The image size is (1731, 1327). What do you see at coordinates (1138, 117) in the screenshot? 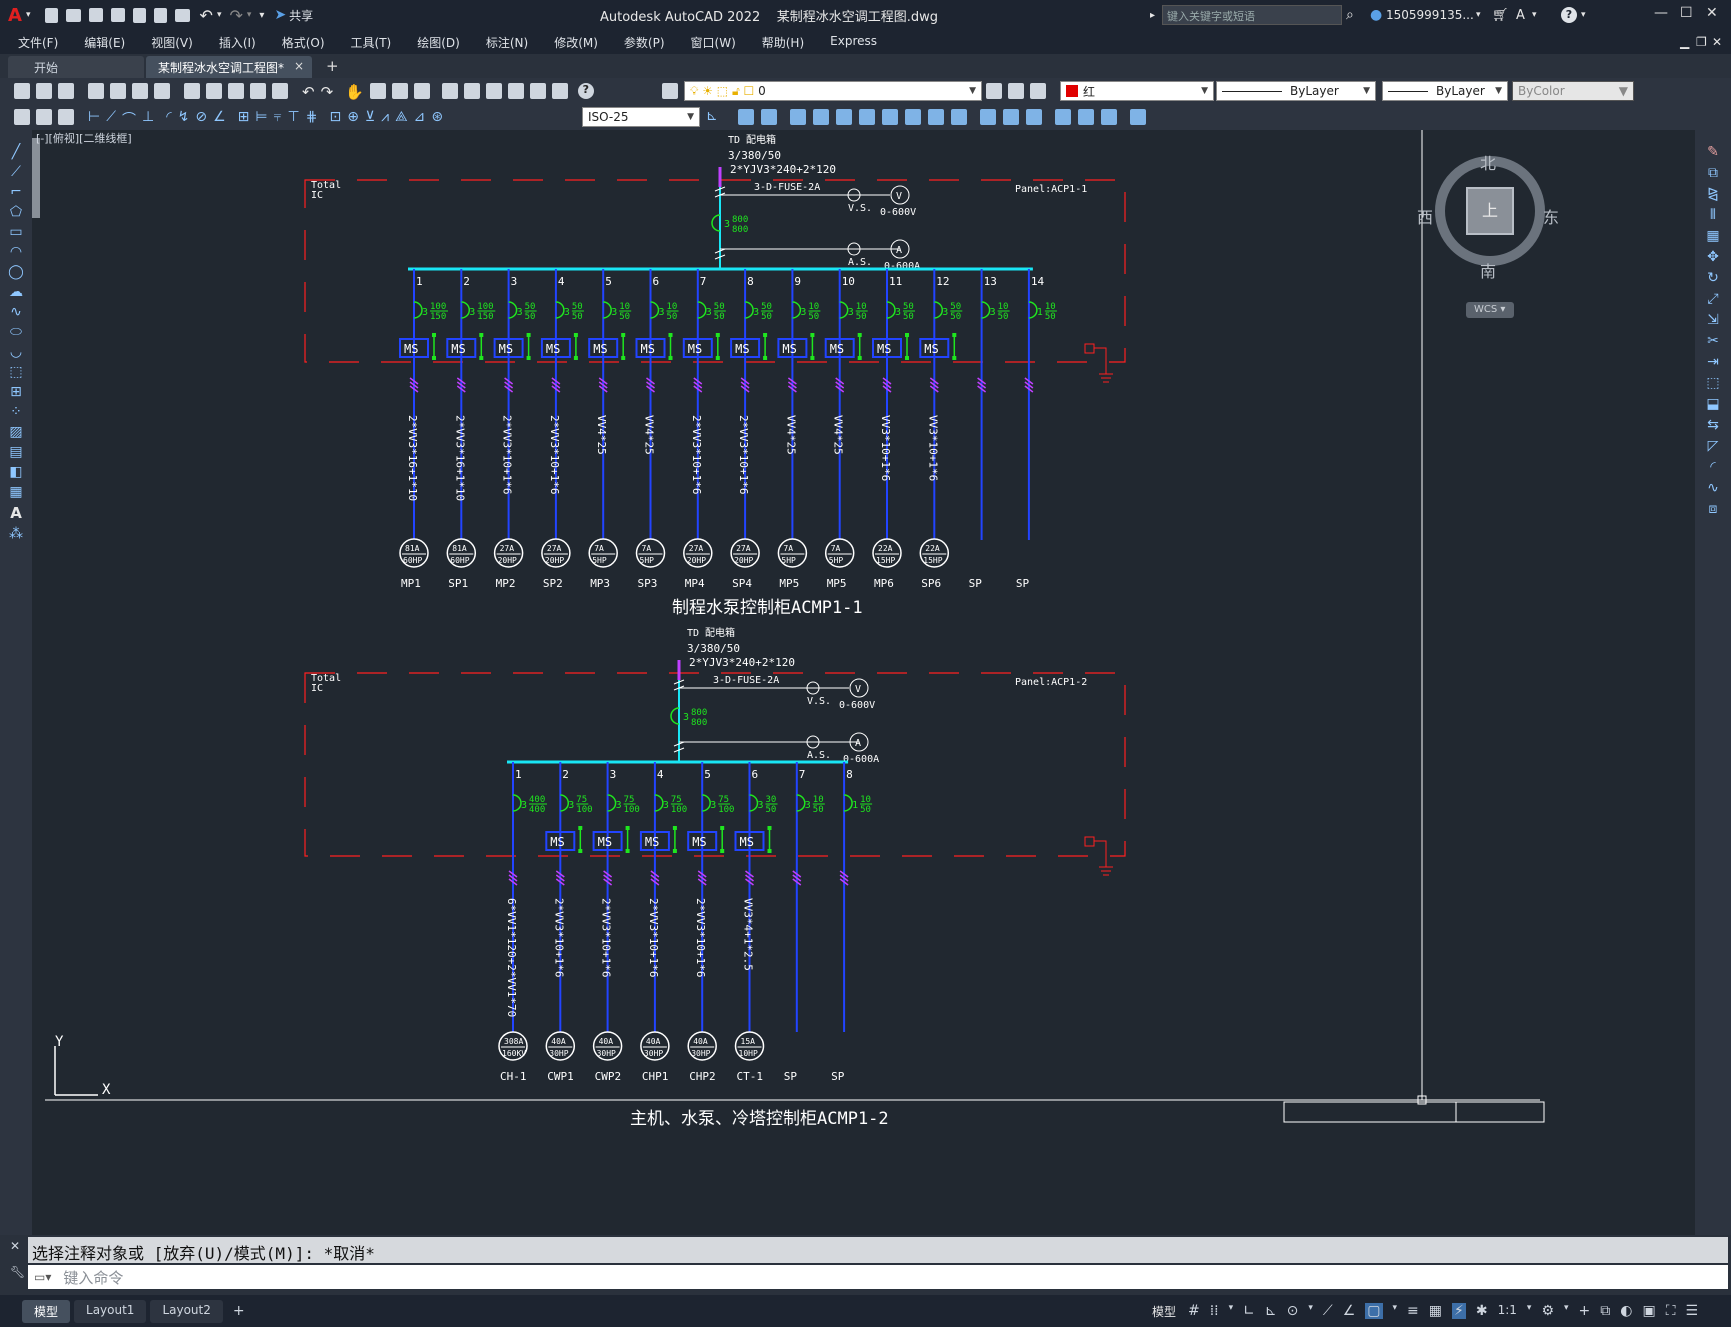
I see `mod-explode-icon` at bounding box center [1138, 117].